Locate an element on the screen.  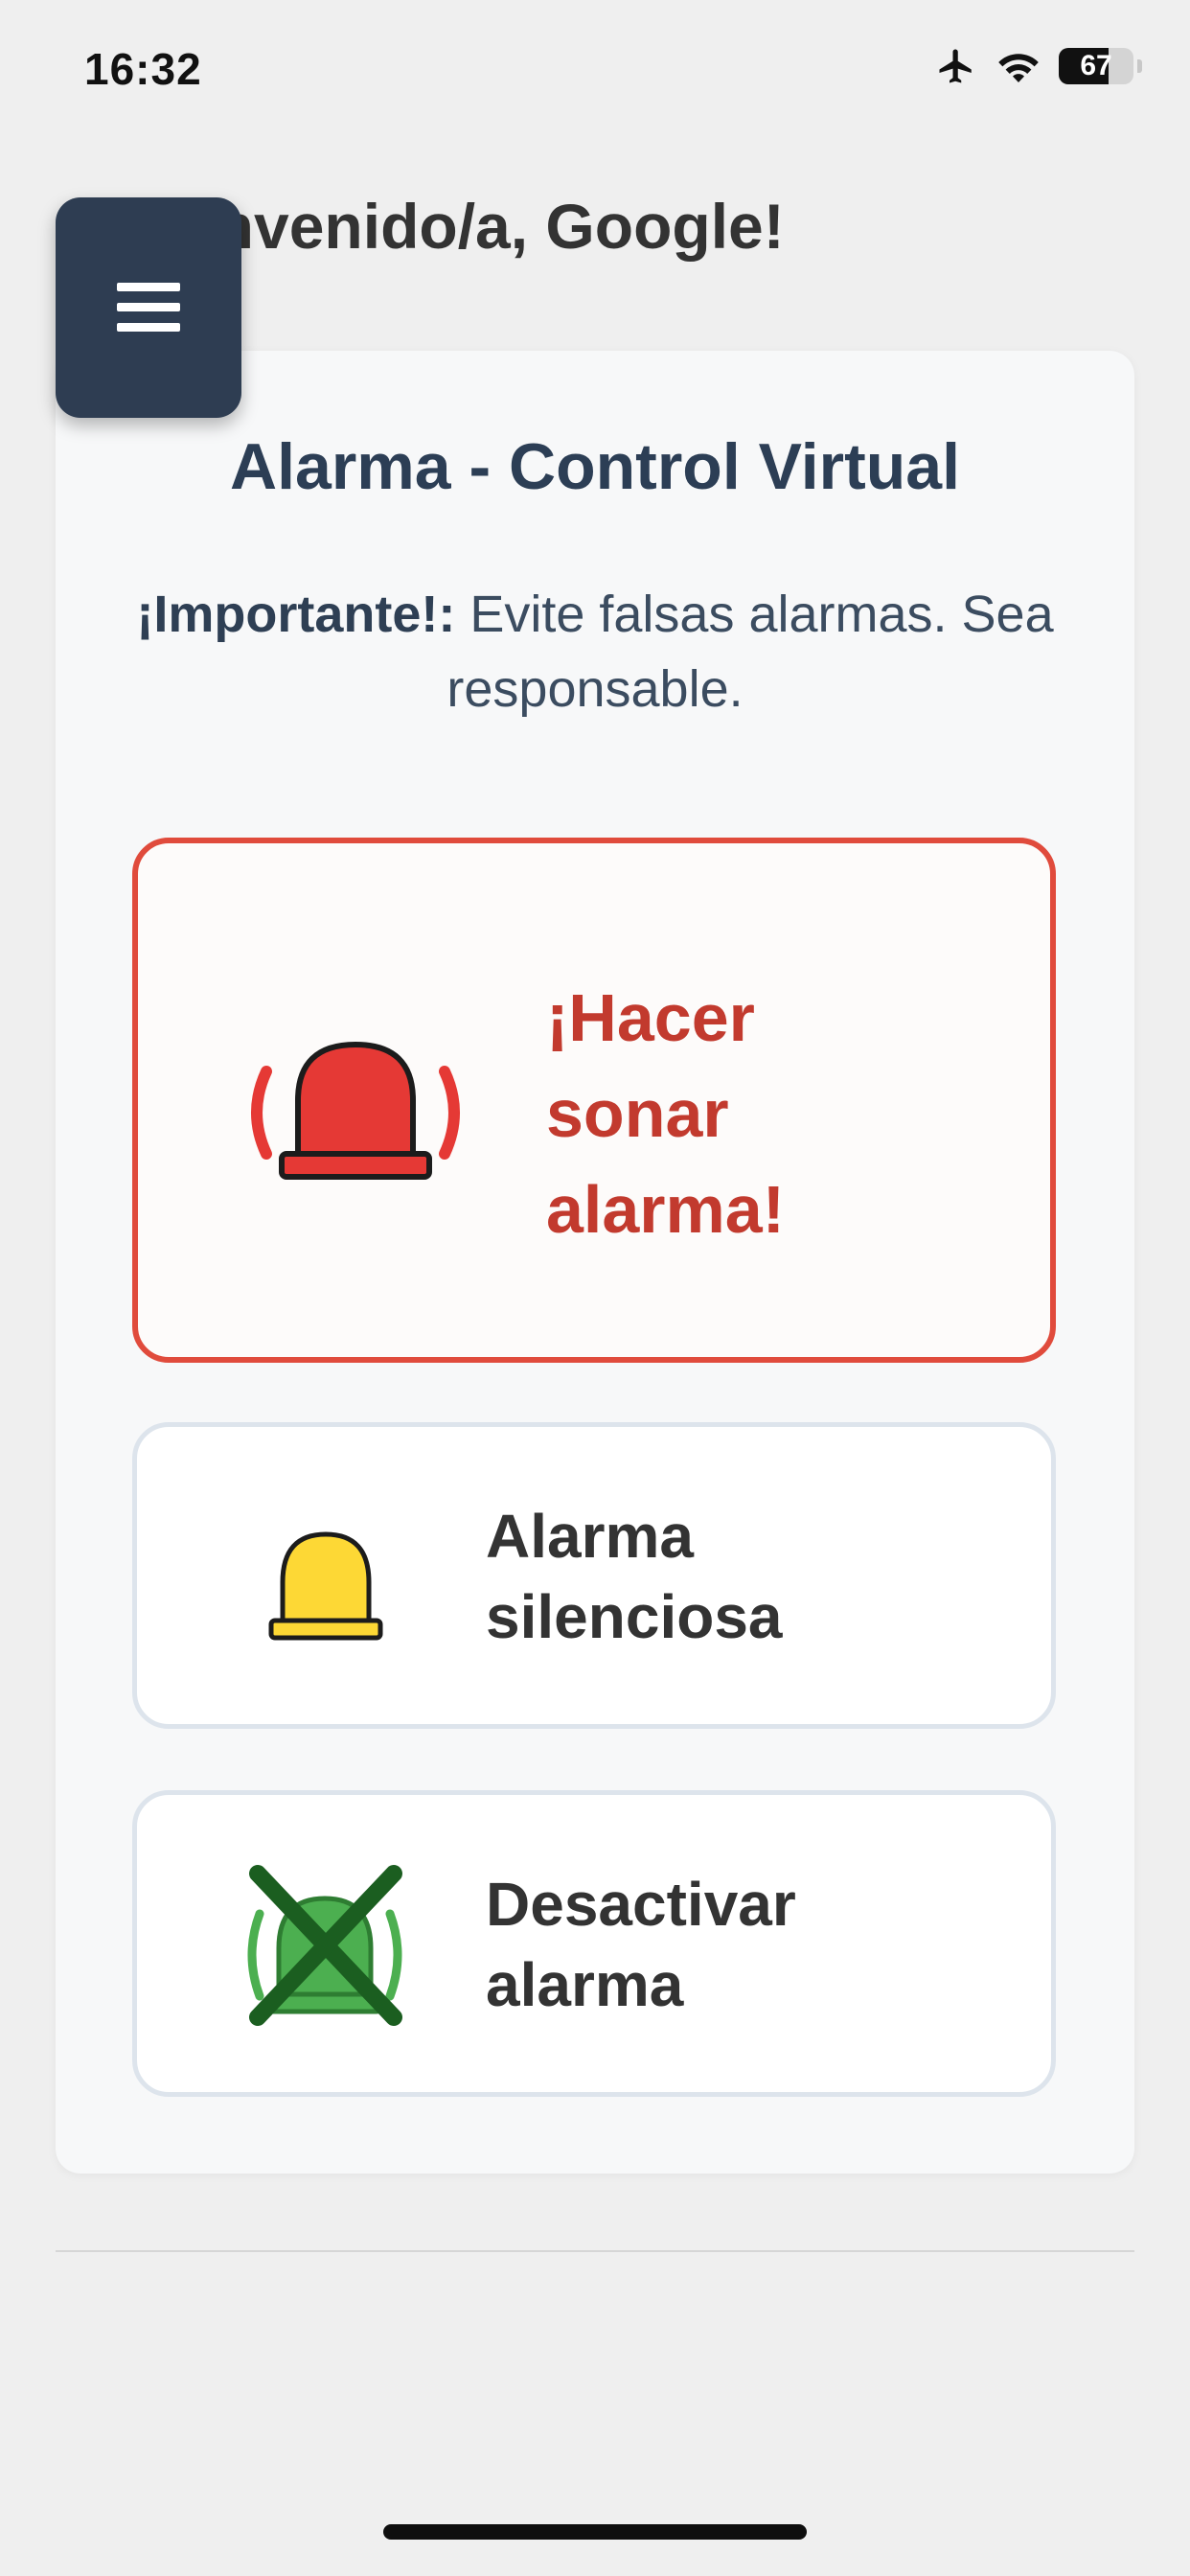
battery-cap is located at coordinates (1139, 66).